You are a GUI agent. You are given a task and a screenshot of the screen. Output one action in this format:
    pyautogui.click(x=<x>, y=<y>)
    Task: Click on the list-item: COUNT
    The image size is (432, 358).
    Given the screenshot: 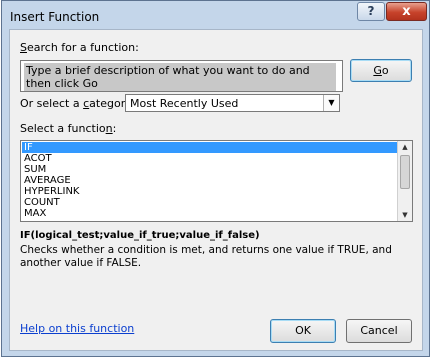 What is the action you would take?
    pyautogui.click(x=210, y=202)
    